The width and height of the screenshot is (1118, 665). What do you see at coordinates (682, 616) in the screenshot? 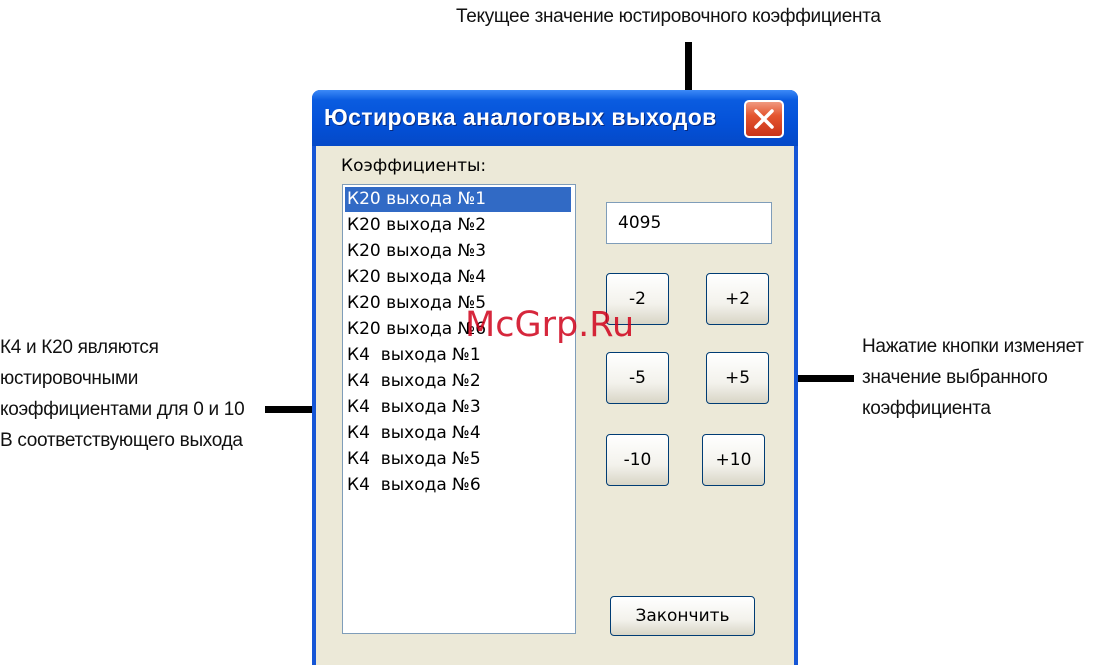
I see `finish-button: Закончить` at bounding box center [682, 616].